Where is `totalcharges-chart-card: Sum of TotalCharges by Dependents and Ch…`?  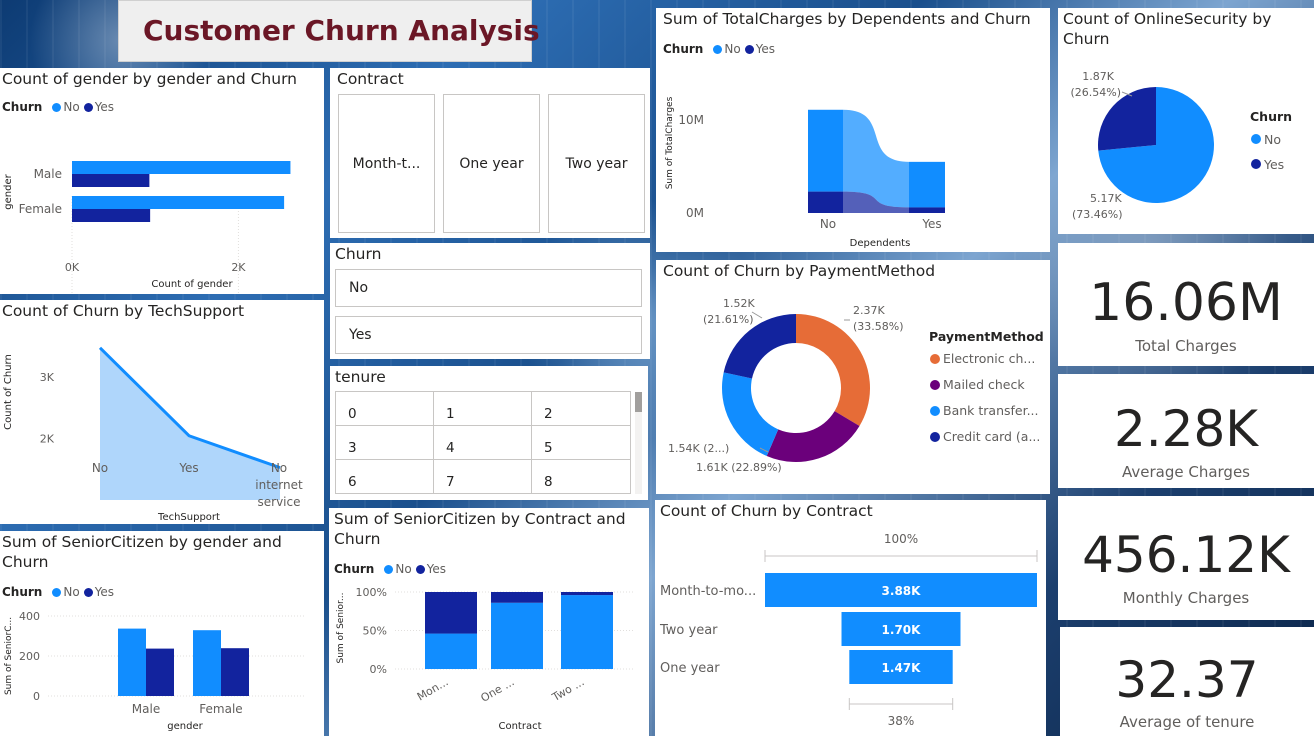 totalcharges-chart-card: Sum of TotalCharges by Dependents and Ch… is located at coordinates (853, 130).